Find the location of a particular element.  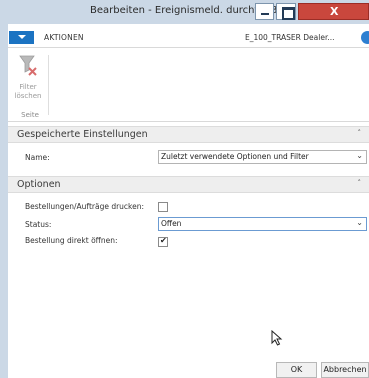

ok-button: OK is located at coordinates (296, 370).